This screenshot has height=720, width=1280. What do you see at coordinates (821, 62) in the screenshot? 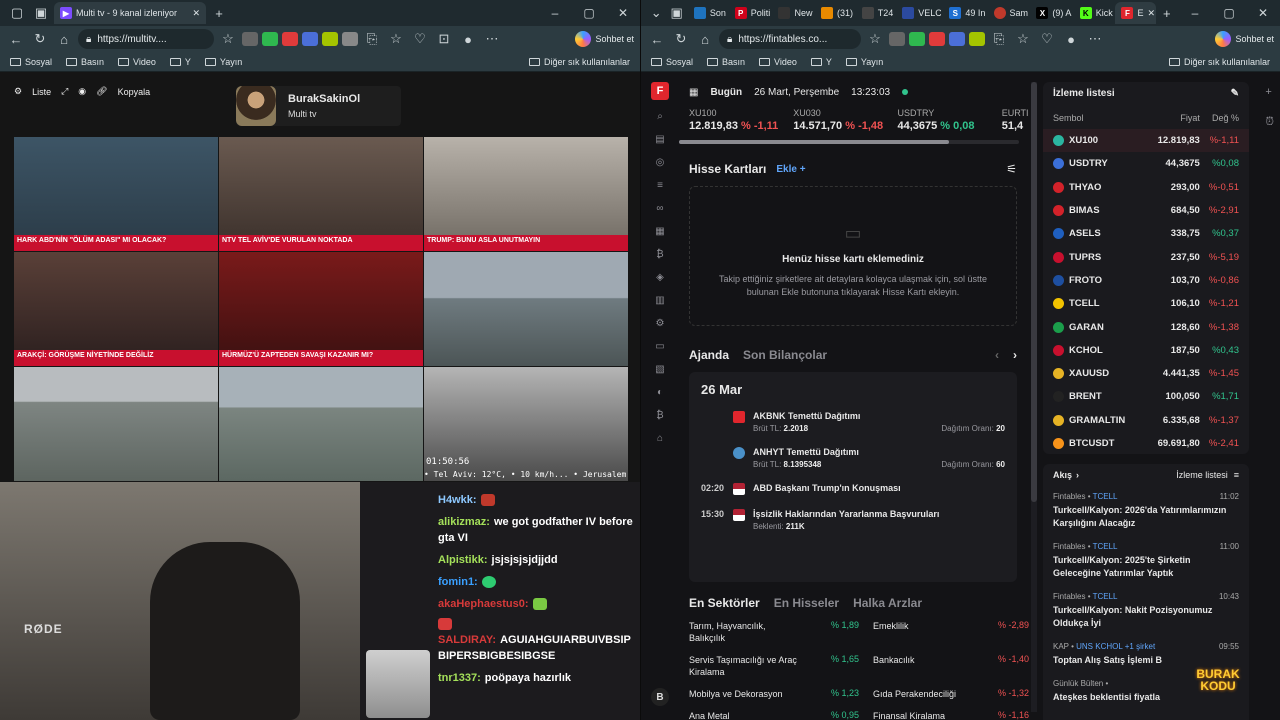
I see `bookmark-y: Y` at bounding box center [821, 62].